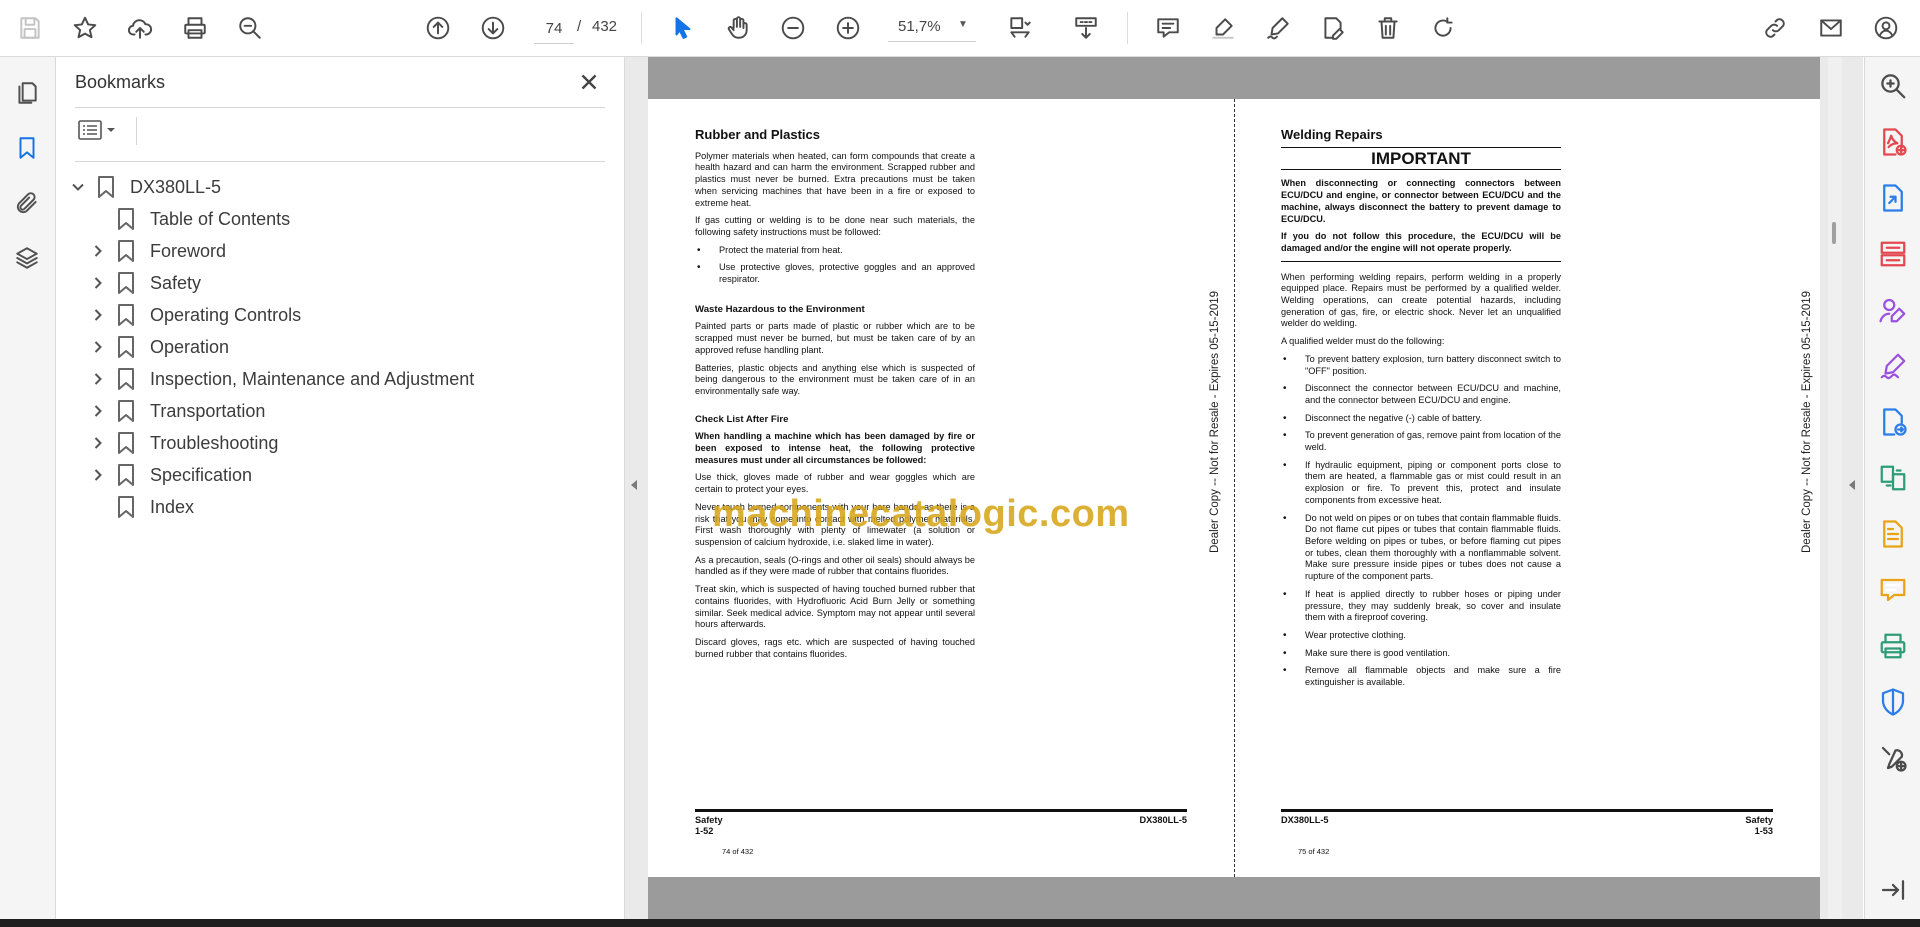 The image size is (1920, 927). What do you see at coordinates (1278, 28) in the screenshot?
I see `sign-icon` at bounding box center [1278, 28].